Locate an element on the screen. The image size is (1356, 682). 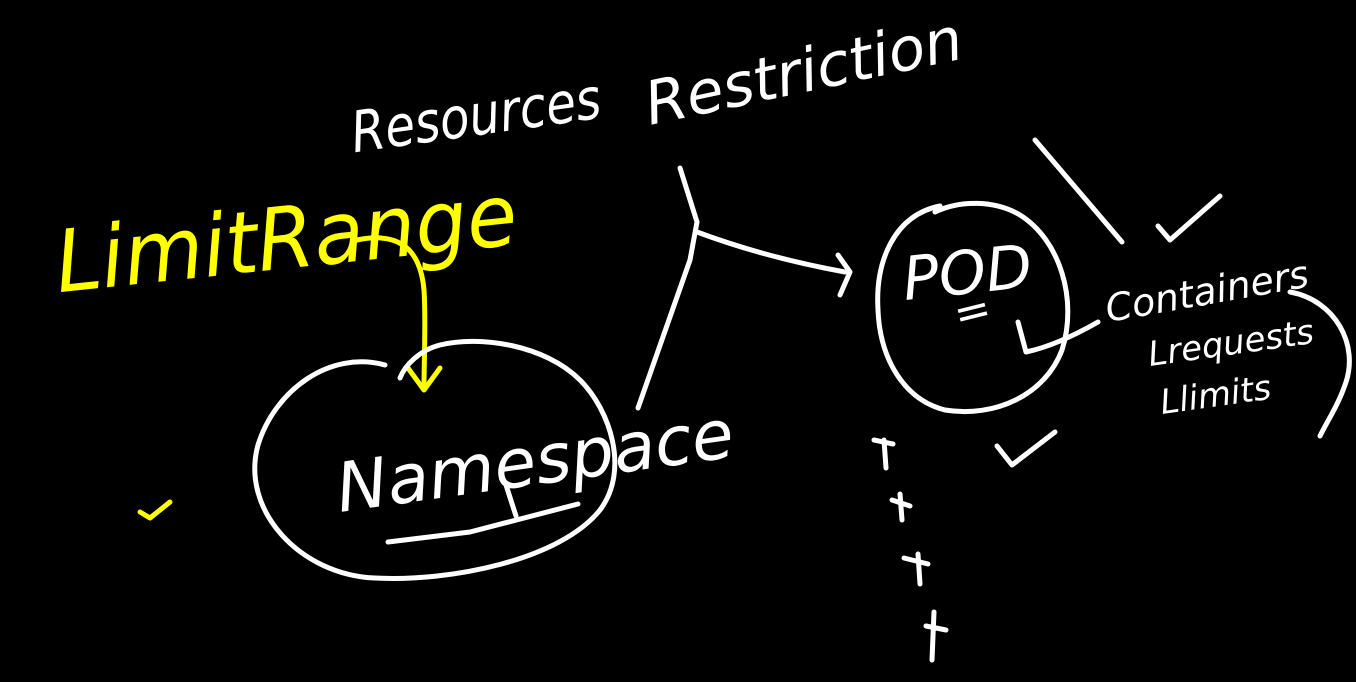
connector-arrow-line is located at coordinates (771, 252).